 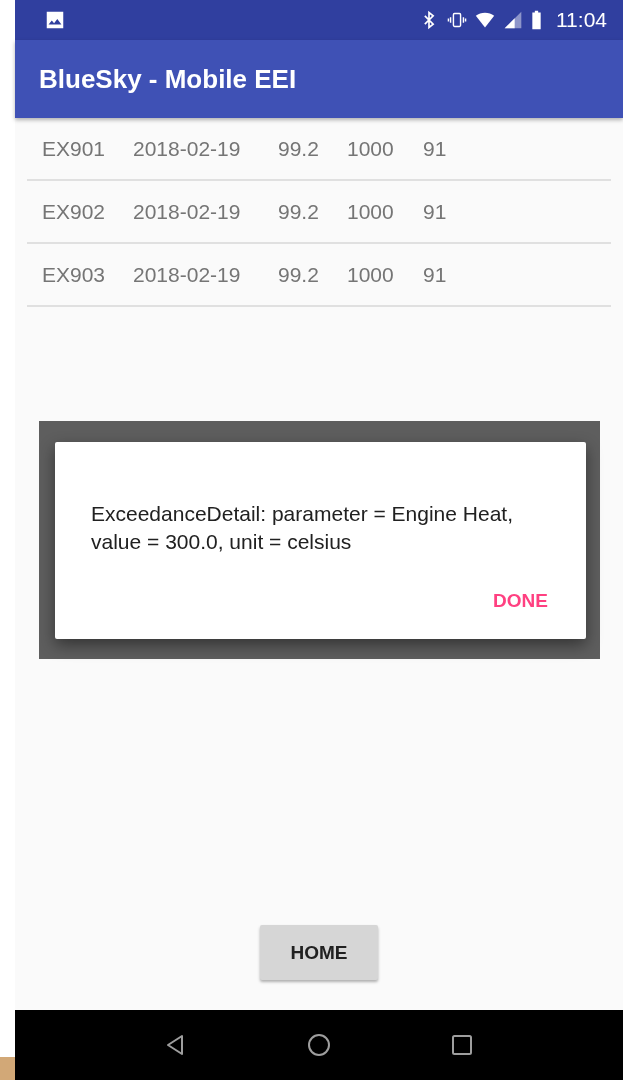 I want to click on home-button: HOME, so click(x=319, y=952).